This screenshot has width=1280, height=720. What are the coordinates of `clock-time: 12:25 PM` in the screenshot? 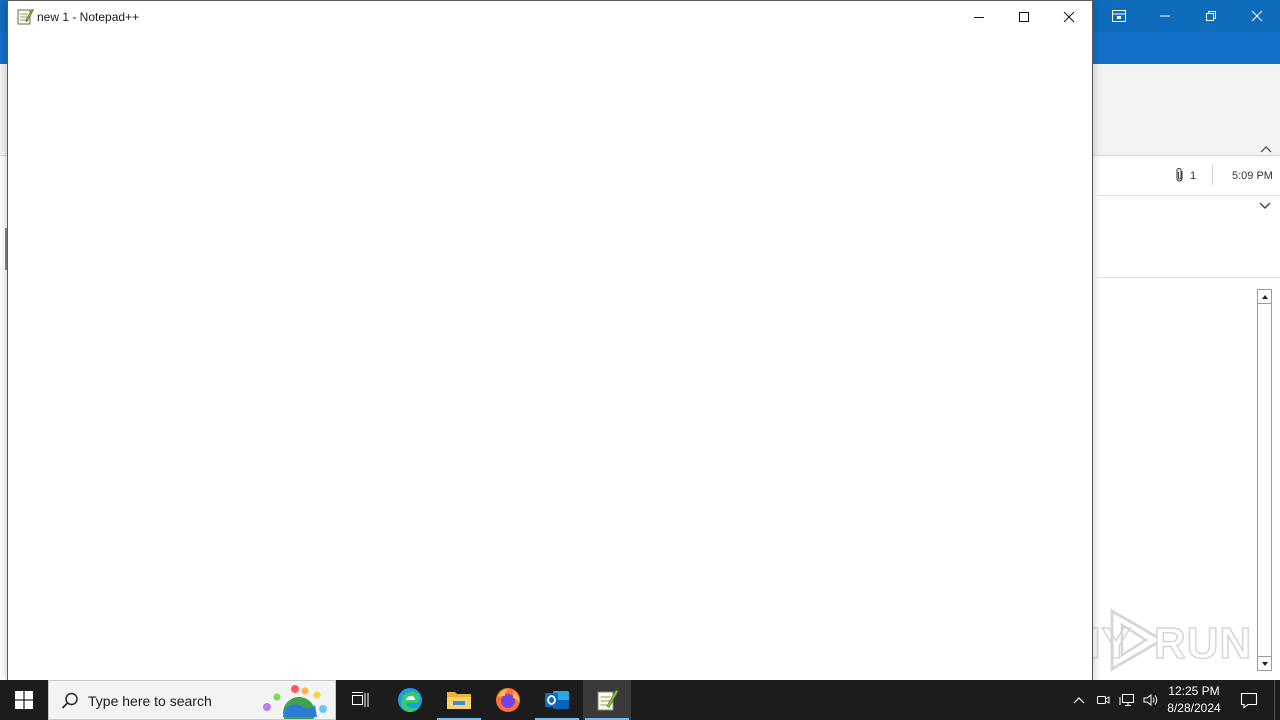 It's located at (1194, 691).